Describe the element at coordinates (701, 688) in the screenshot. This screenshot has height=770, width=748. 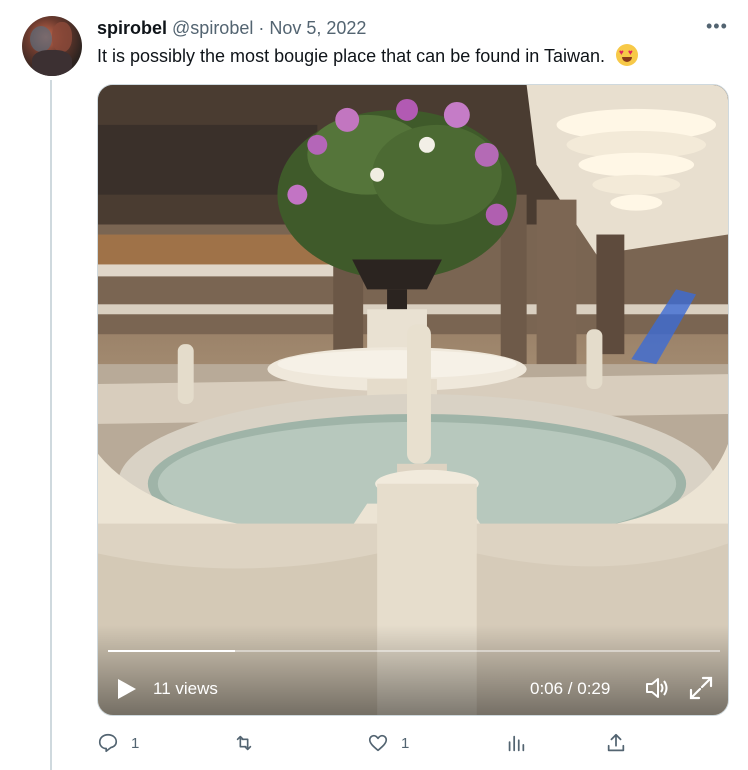
I see `expand-icon` at that location.